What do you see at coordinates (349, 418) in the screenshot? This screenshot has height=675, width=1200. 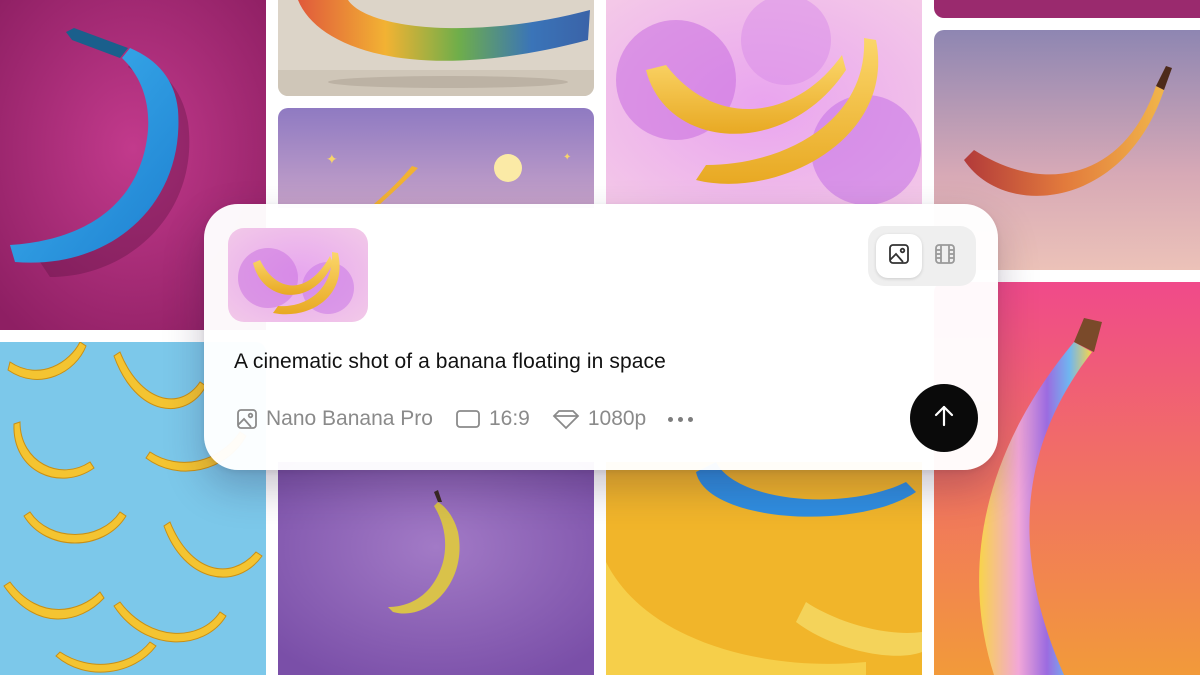 I see `model-label: Nano Banana Pro` at bounding box center [349, 418].